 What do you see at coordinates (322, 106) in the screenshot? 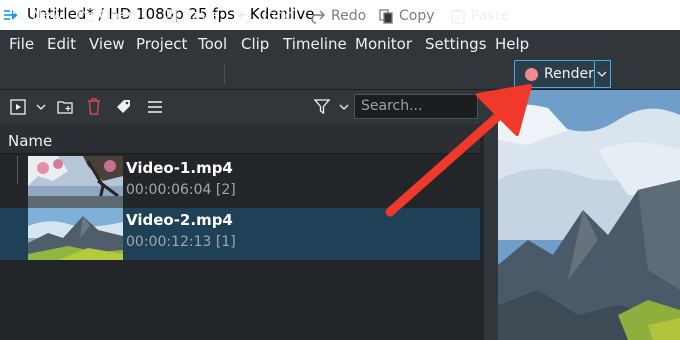
I see `filter-icon` at bounding box center [322, 106].